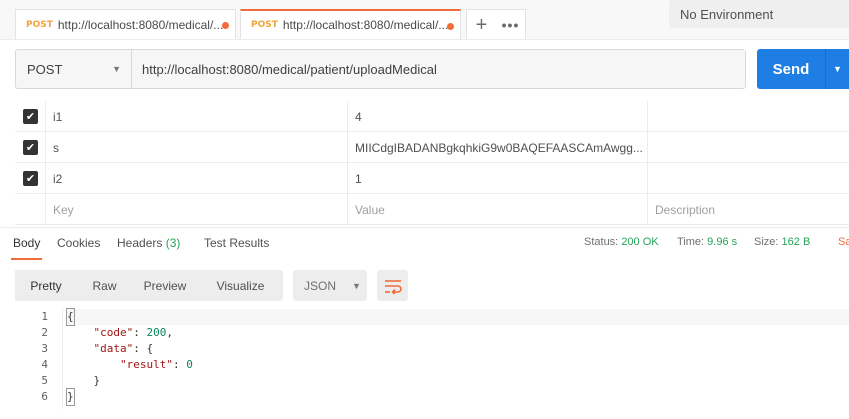 This screenshot has height=419, width=849. What do you see at coordinates (497, 178) in the screenshot?
I see `param-value: 1` at bounding box center [497, 178].